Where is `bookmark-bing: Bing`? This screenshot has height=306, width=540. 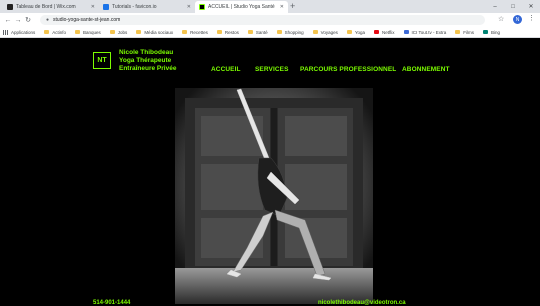
bookmark-bing: Bing is located at coordinates (491, 32).